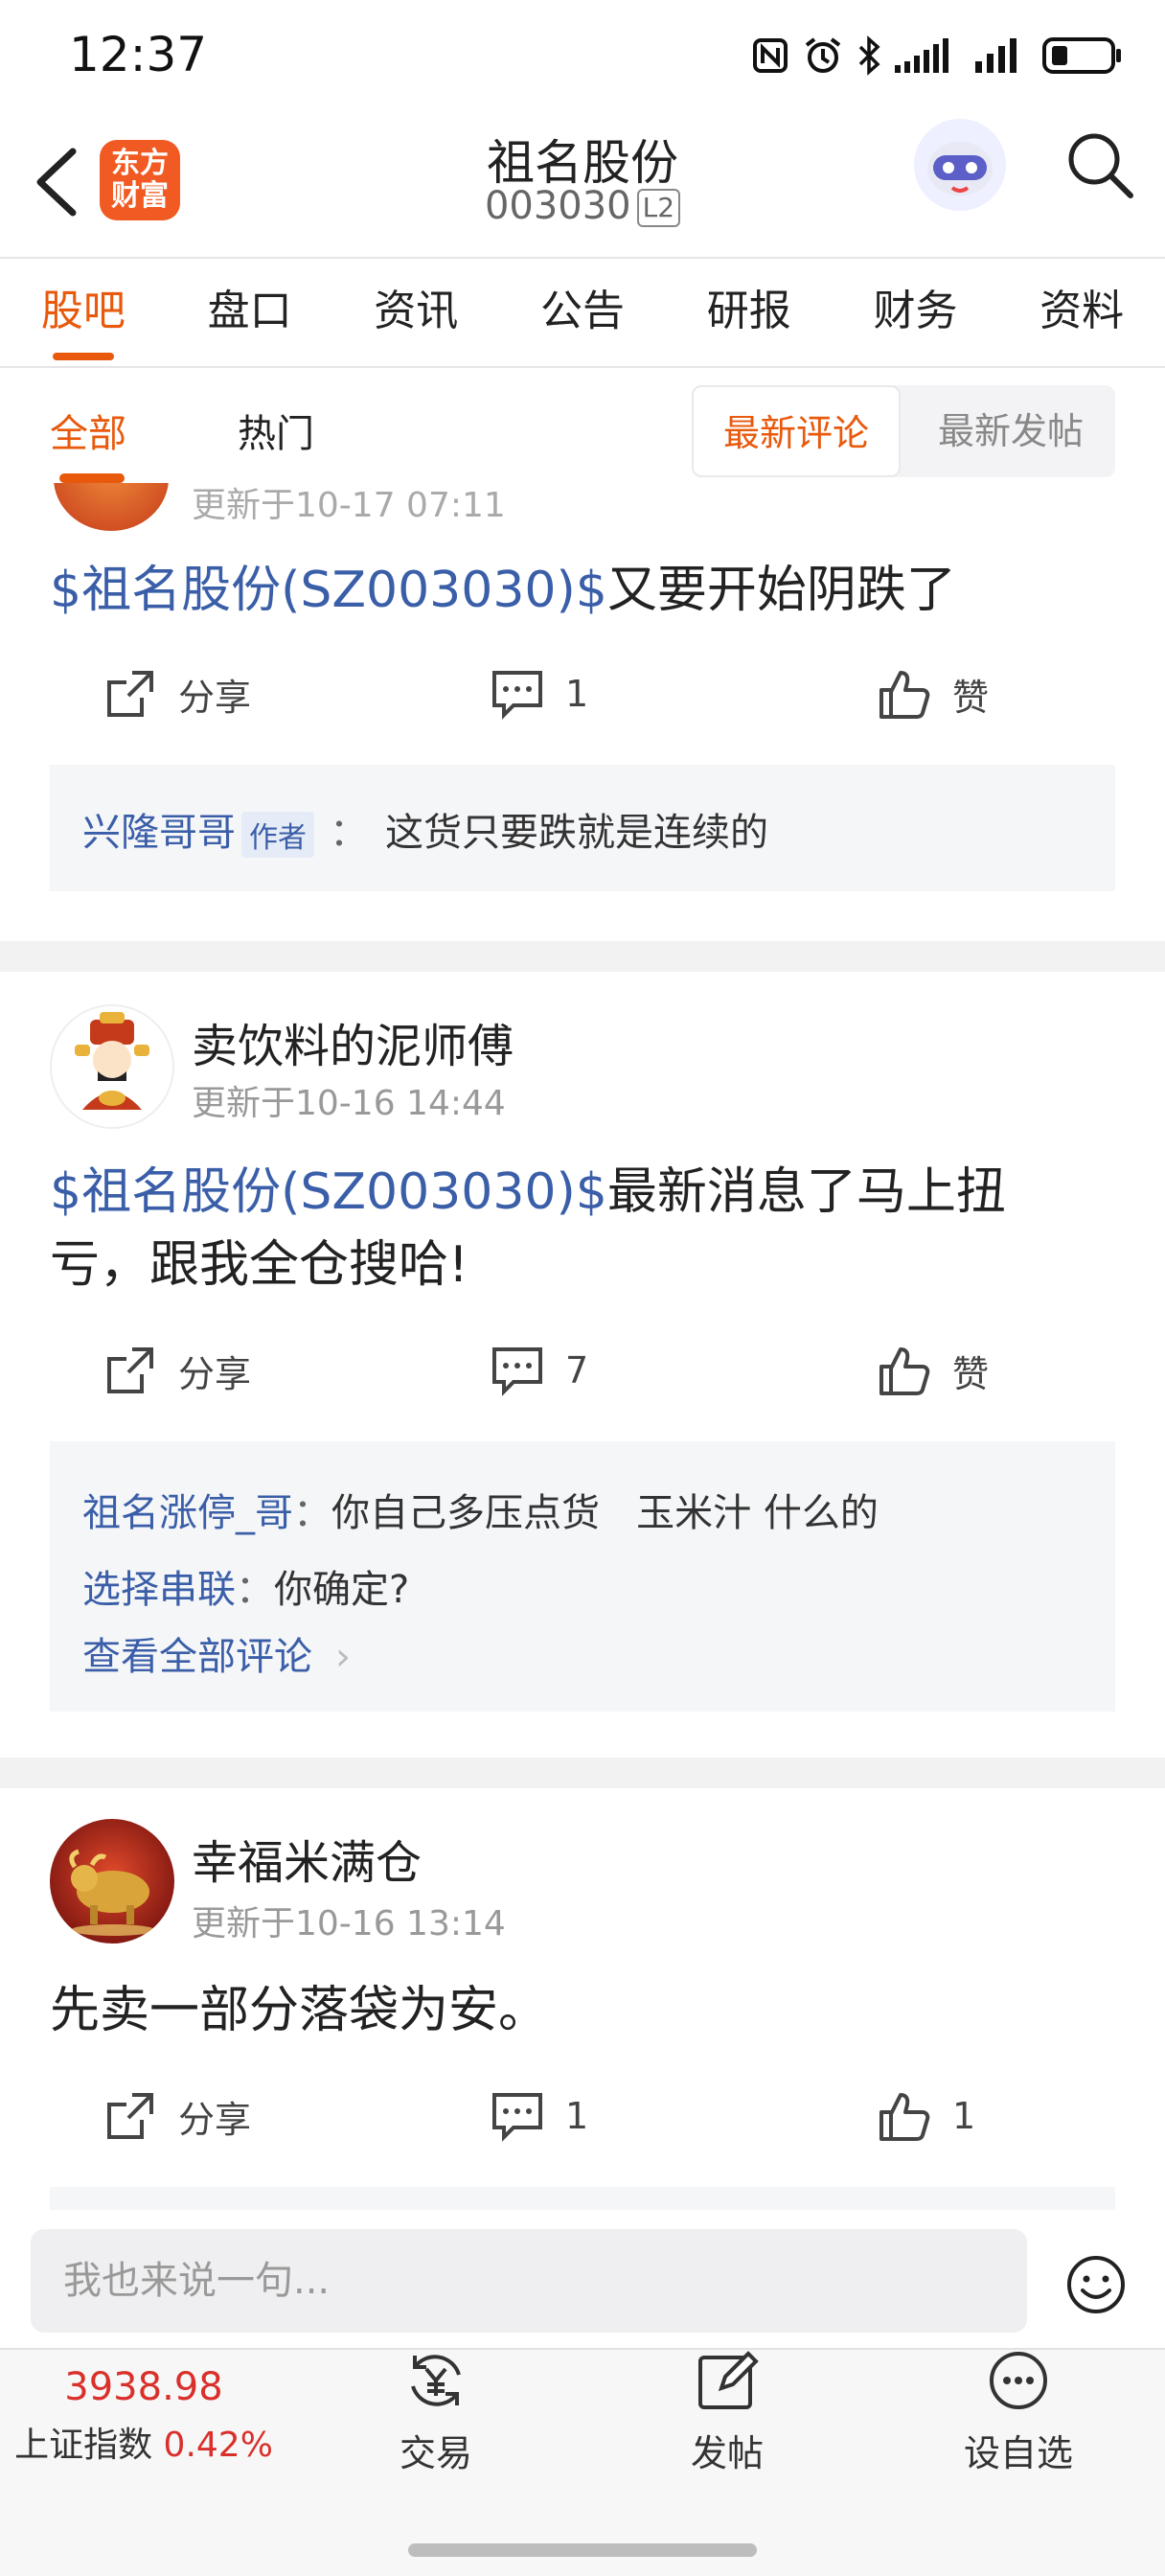  I want to click on status-icons, so click(937, 55).